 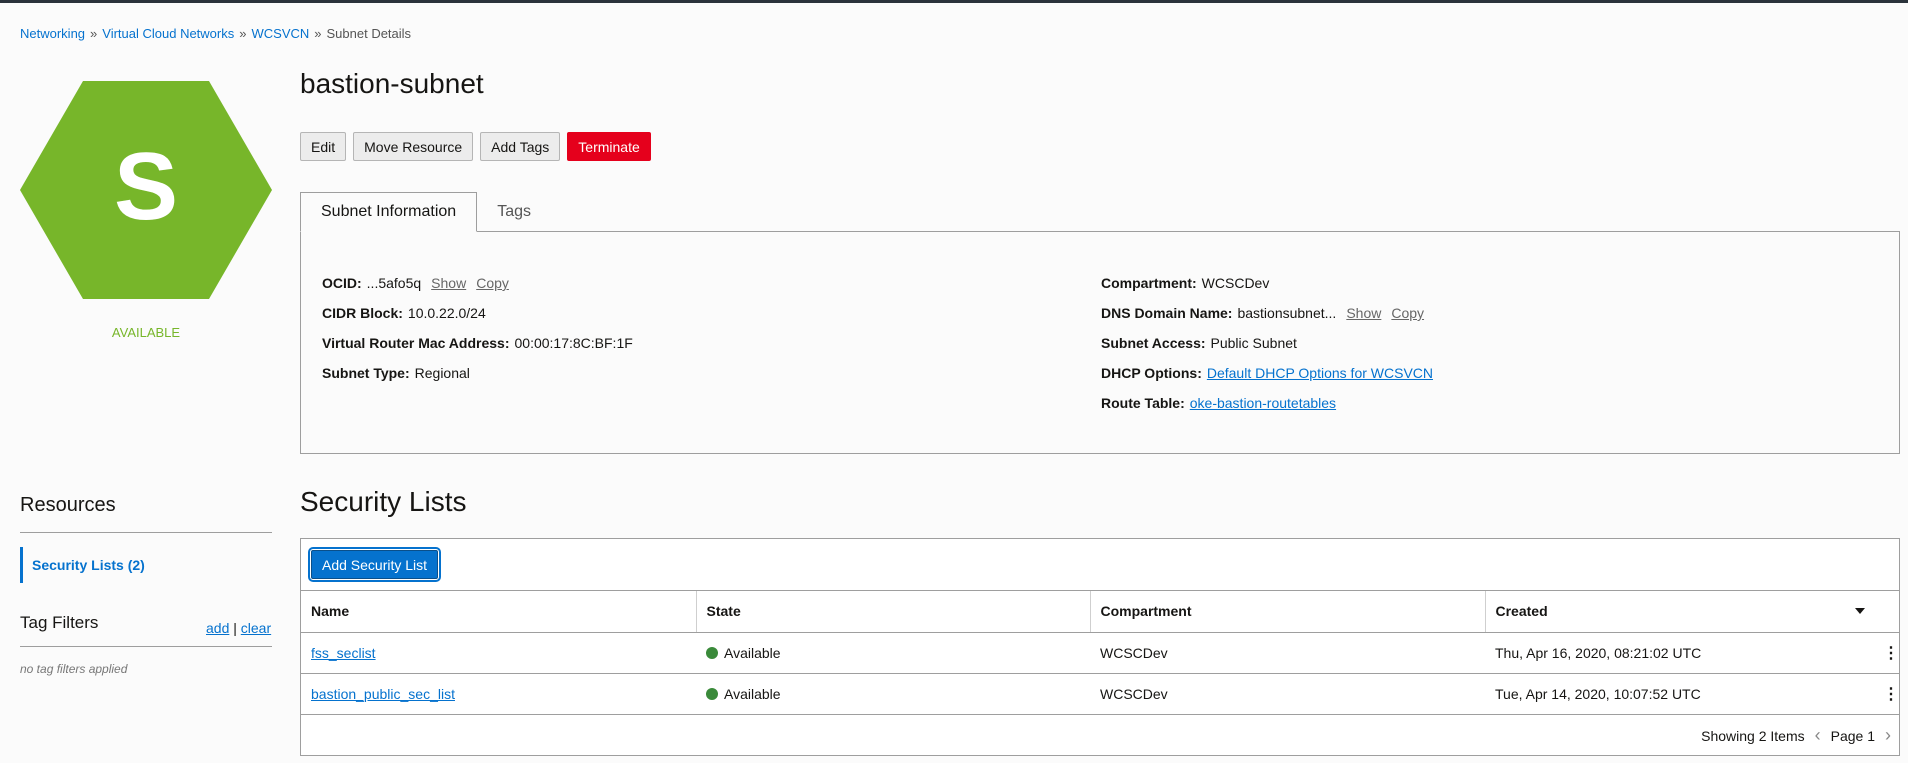 I want to click on dhcp-options-link: Default DHCP Options for WCSVCN, so click(x=1320, y=373).